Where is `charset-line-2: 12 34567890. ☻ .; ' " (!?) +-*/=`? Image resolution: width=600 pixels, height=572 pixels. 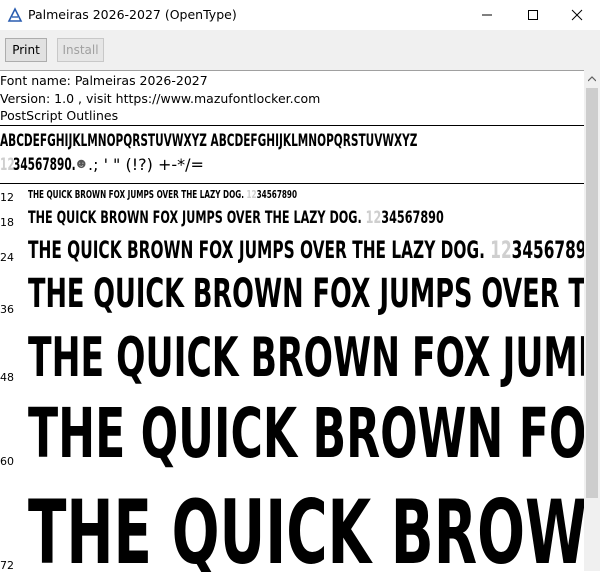
charset-line-2: 12 34567890. ☻ .; ' " (!?) +-*/= is located at coordinates (292, 167).